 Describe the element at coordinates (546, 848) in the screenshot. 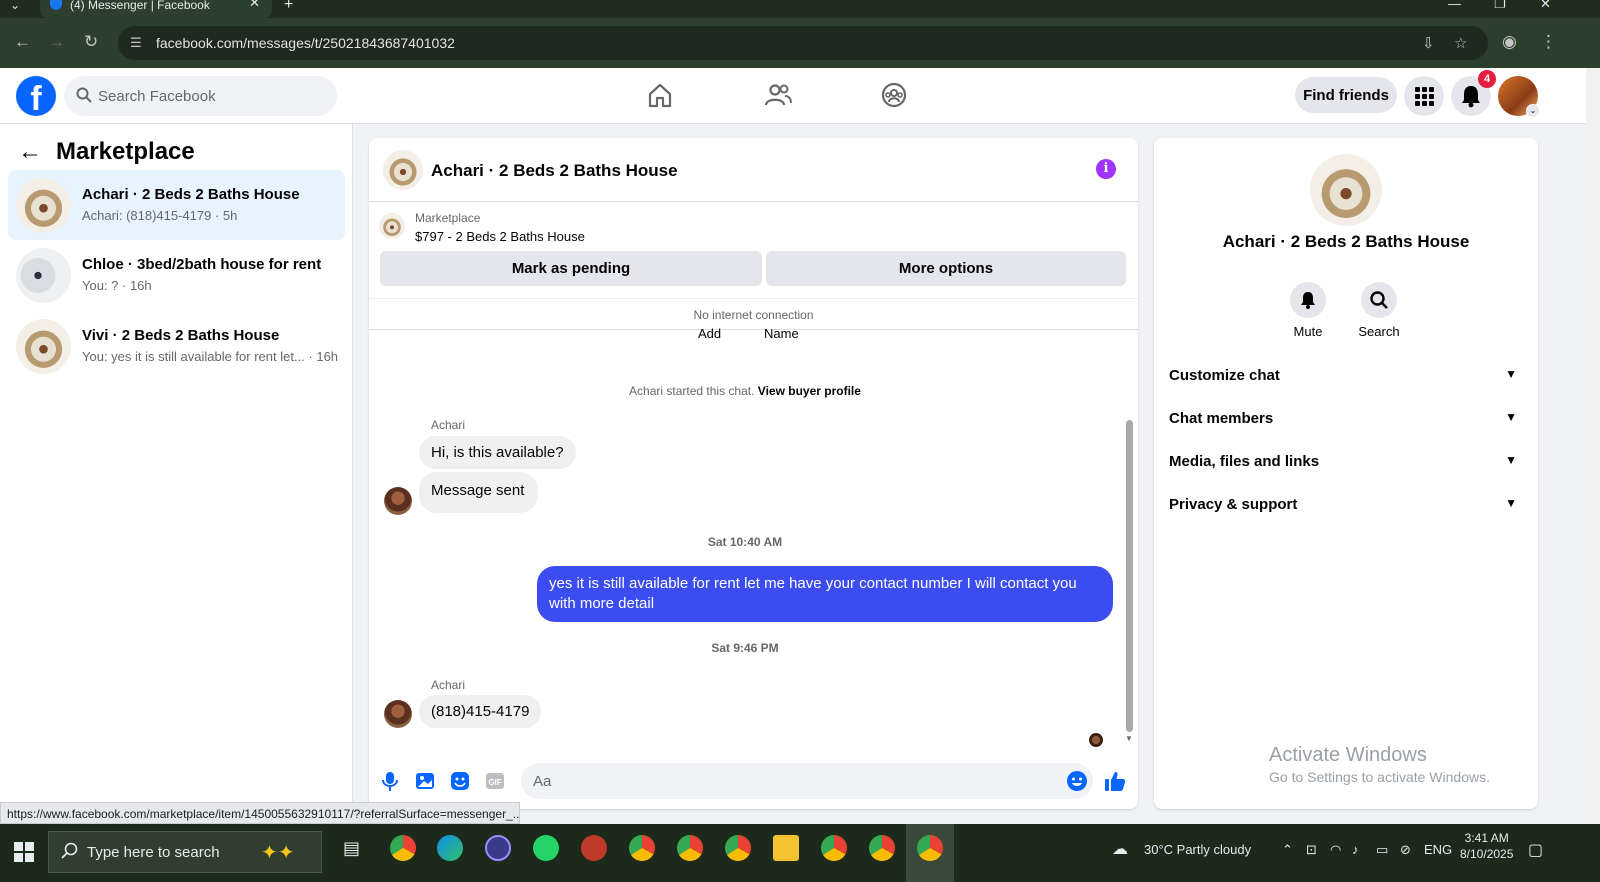

I see `whatsapp-app-icon` at that location.